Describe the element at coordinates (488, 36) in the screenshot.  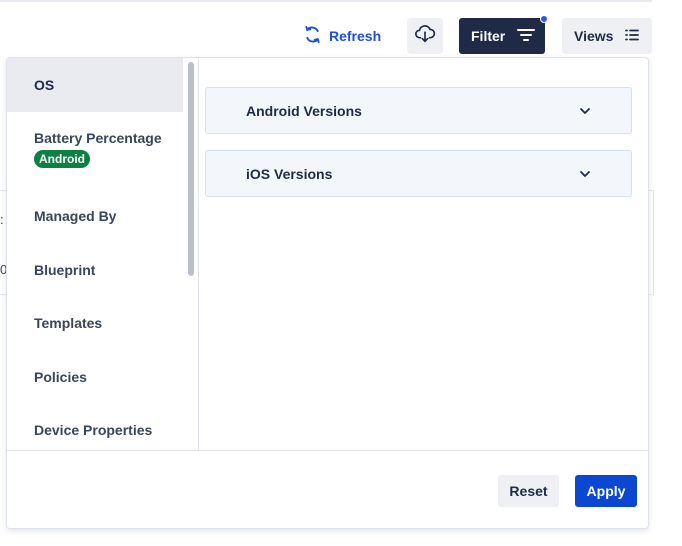
I see `filter-label: Filter` at that location.